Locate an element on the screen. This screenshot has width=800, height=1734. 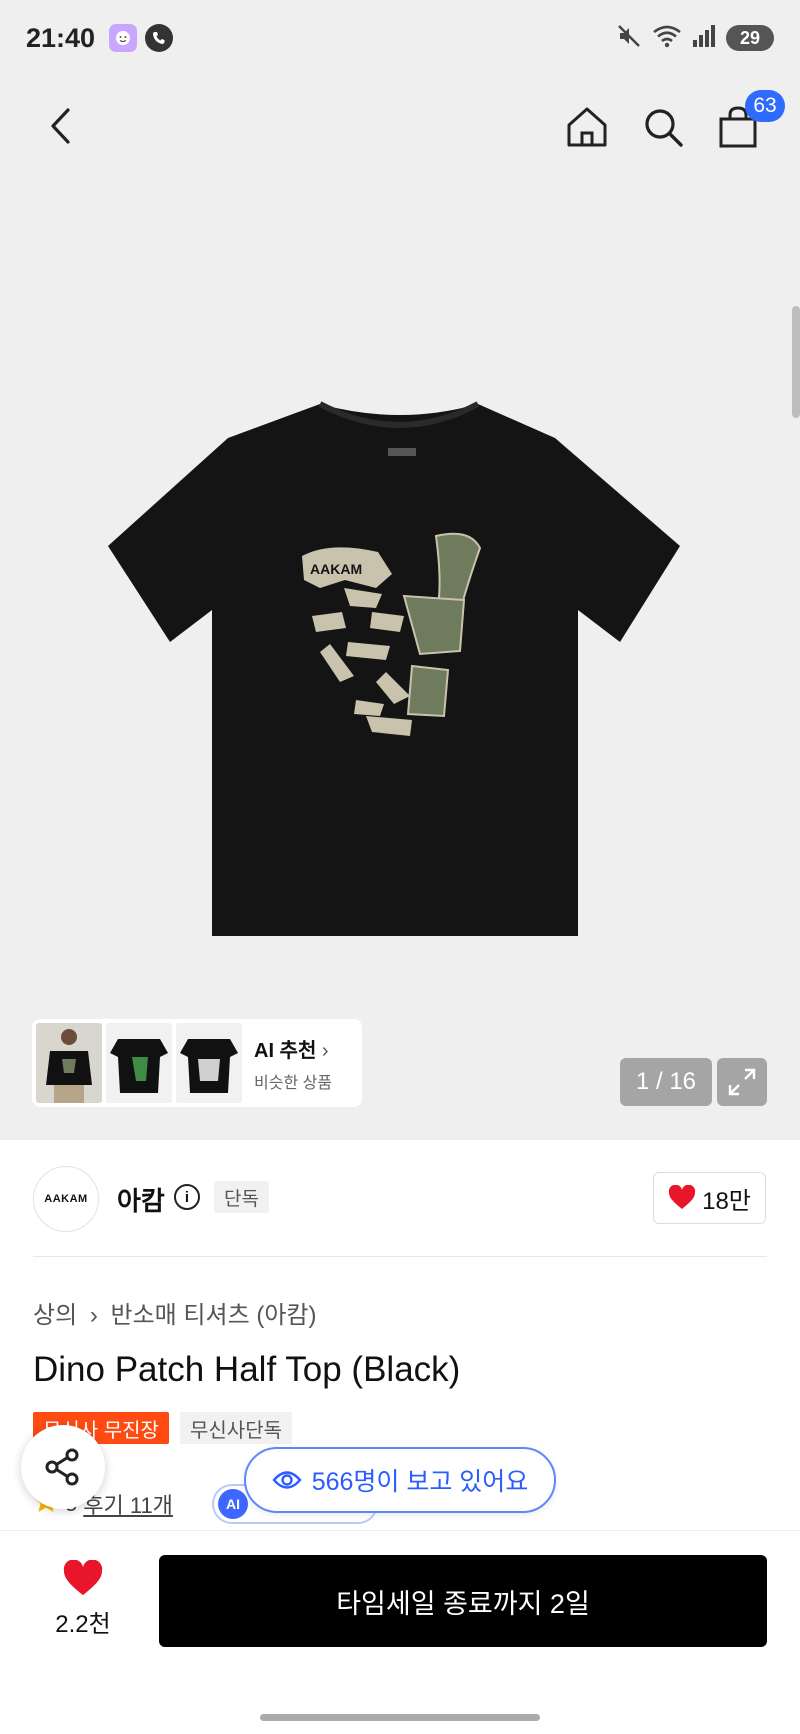
status-time: 21:40 is located at coordinates (61, 37).